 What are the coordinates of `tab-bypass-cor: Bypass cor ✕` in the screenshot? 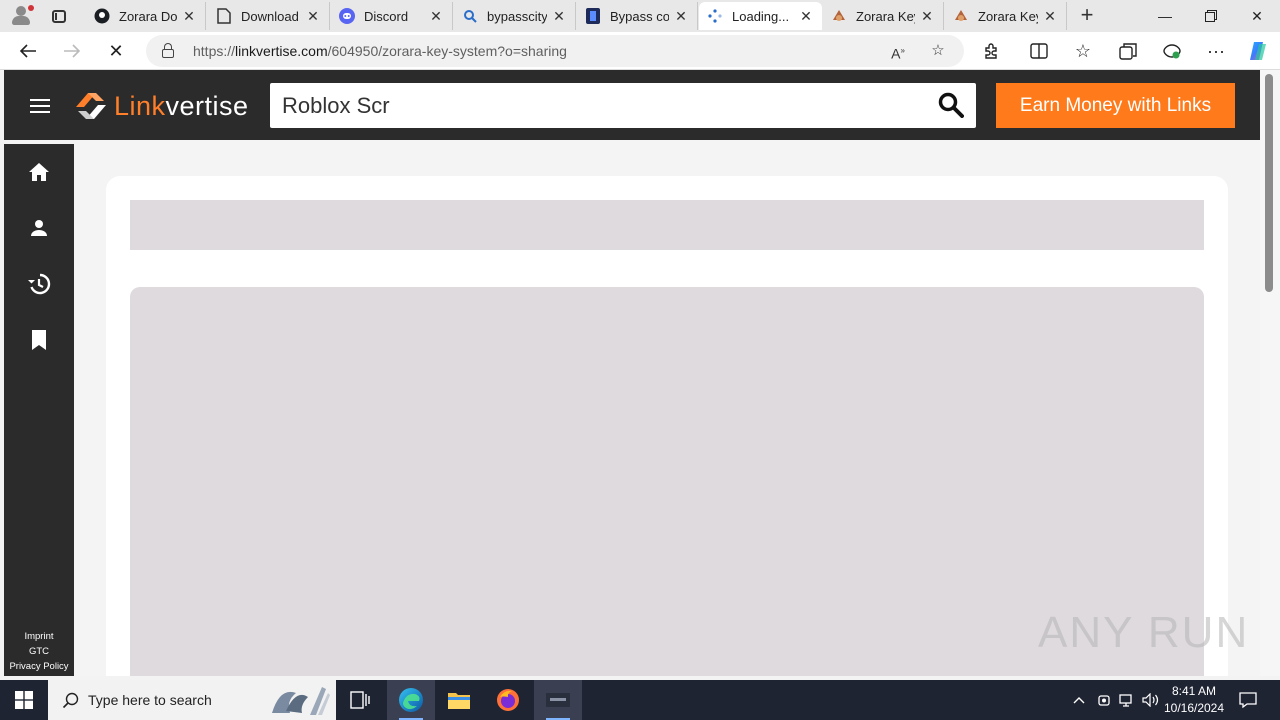 It's located at (637, 16).